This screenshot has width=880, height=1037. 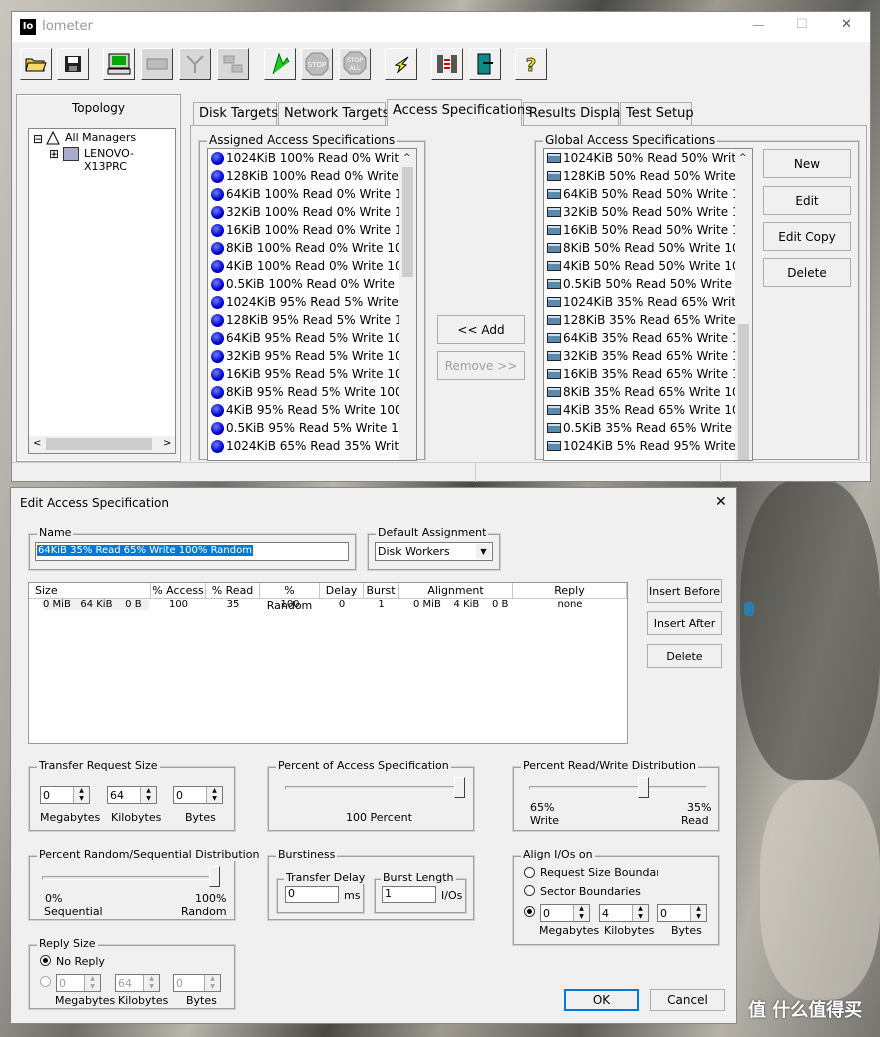 I want to click on tab-access-specifications: Access Specifications, so click(x=459, y=112).